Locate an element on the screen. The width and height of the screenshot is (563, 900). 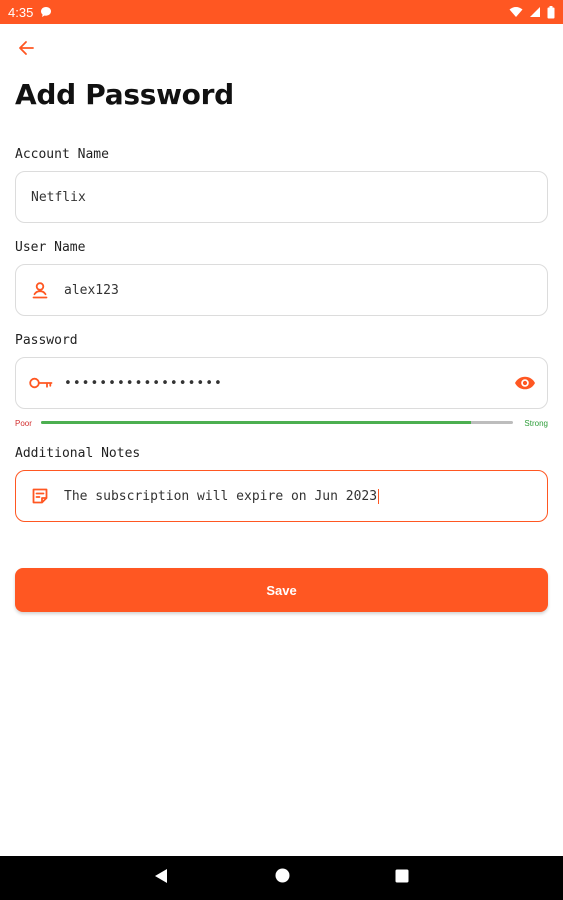
battery-icon is located at coordinates (551, 12).